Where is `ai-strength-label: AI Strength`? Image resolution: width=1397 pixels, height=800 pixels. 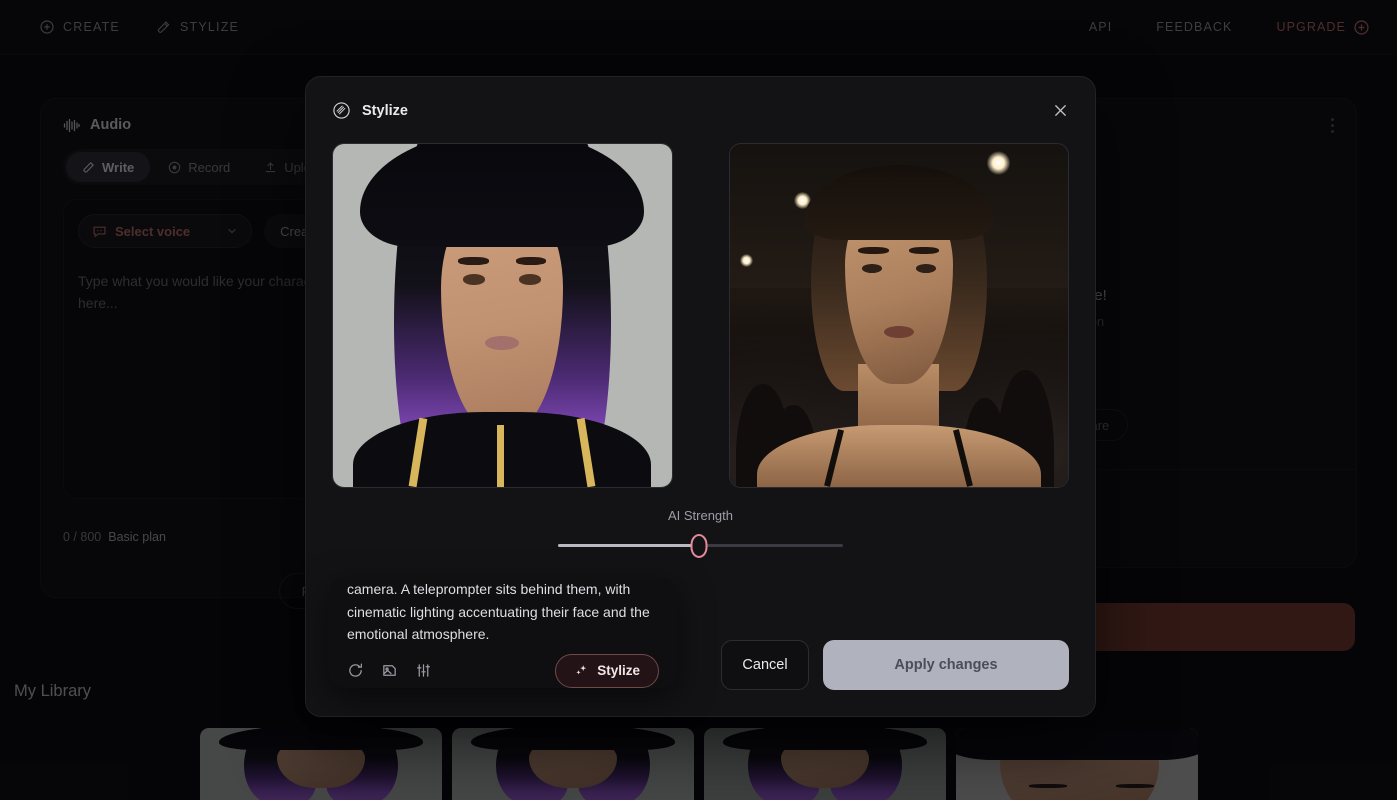 ai-strength-label: AI Strength is located at coordinates (700, 515).